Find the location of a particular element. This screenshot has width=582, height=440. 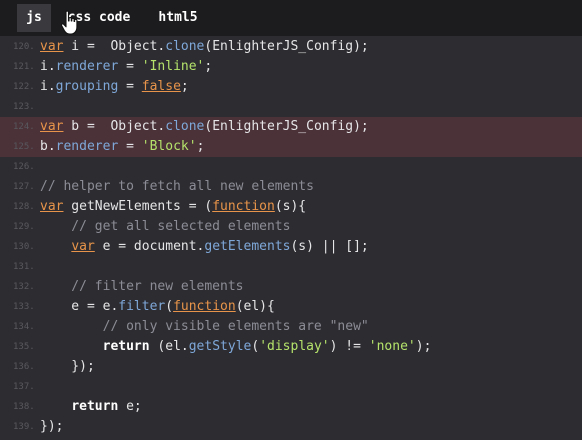

code-text: i.renderer = 'Inline'; is located at coordinates (126, 67).